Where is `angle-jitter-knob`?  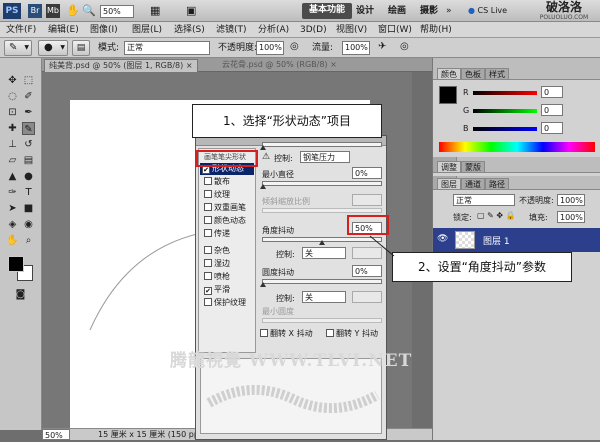
angle-jitter-knob is located at coordinates (322, 242).